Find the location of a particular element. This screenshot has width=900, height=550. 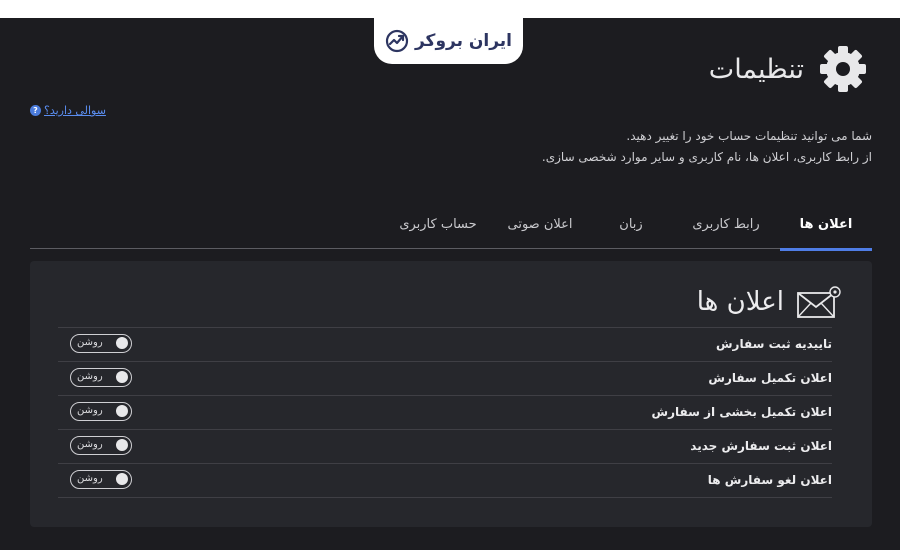

trend-chart-icon is located at coordinates (397, 41).